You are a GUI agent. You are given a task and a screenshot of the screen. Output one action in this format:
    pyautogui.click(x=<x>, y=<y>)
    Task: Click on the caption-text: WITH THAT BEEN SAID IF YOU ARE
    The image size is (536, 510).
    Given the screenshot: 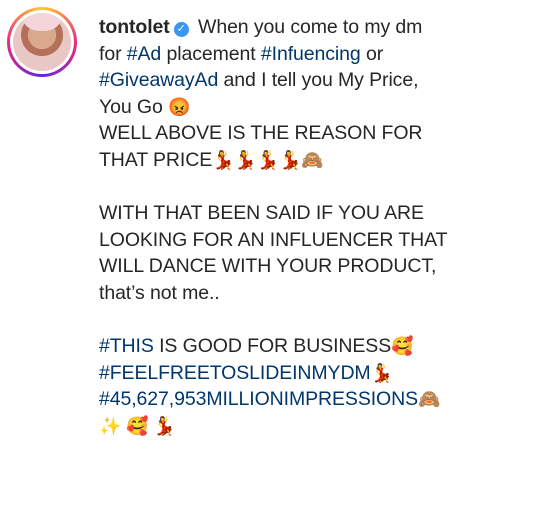 What is the action you would take?
    pyautogui.click(x=261, y=213)
    